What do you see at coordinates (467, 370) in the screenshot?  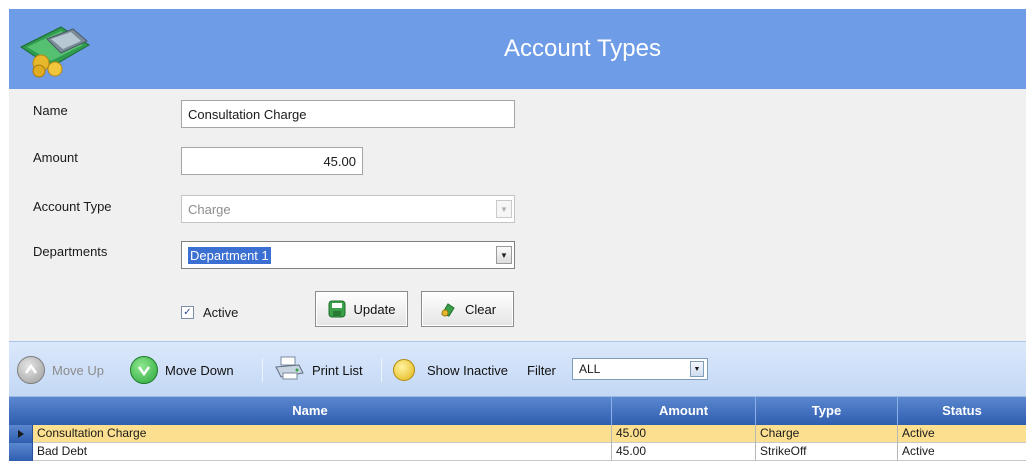 I see `show-inactive-label: Show Inactive` at bounding box center [467, 370].